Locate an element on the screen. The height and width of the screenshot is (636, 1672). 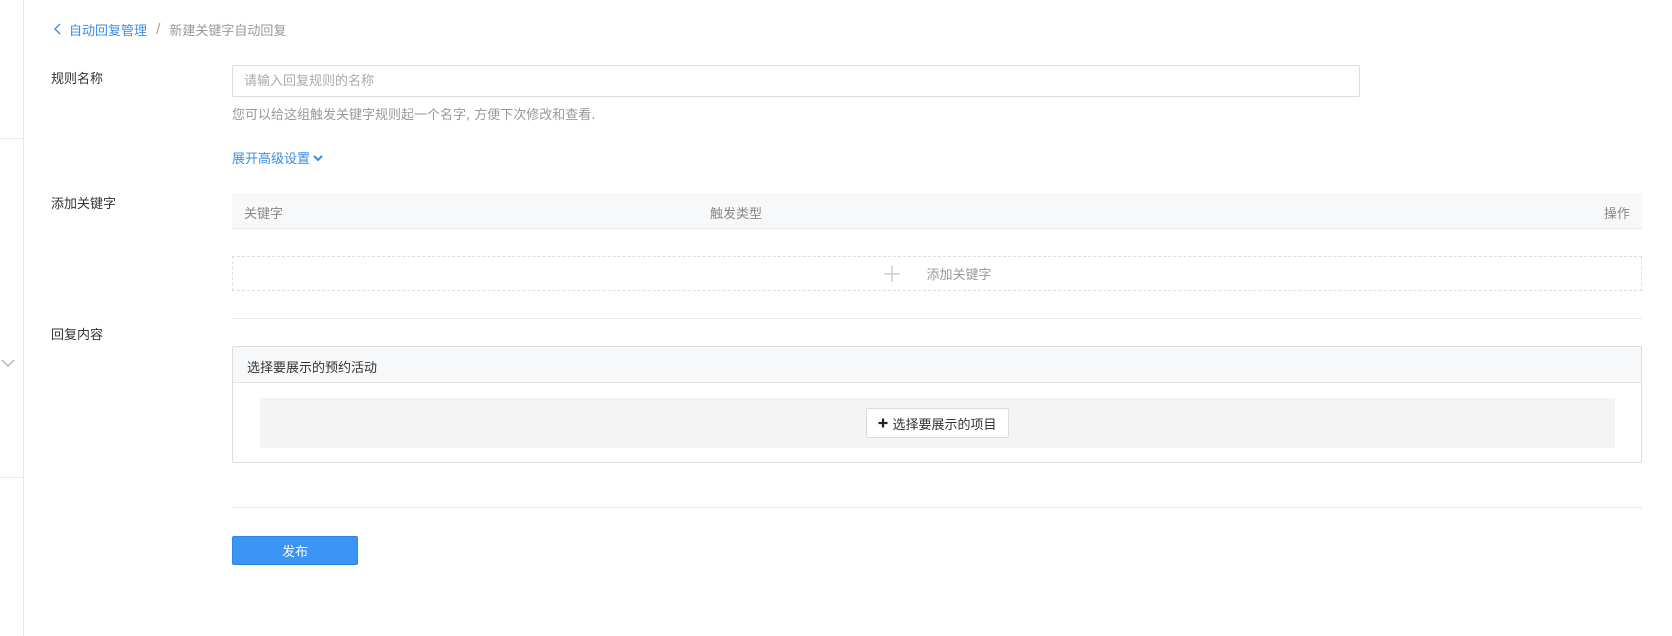
rule-name-input is located at coordinates (796, 81).